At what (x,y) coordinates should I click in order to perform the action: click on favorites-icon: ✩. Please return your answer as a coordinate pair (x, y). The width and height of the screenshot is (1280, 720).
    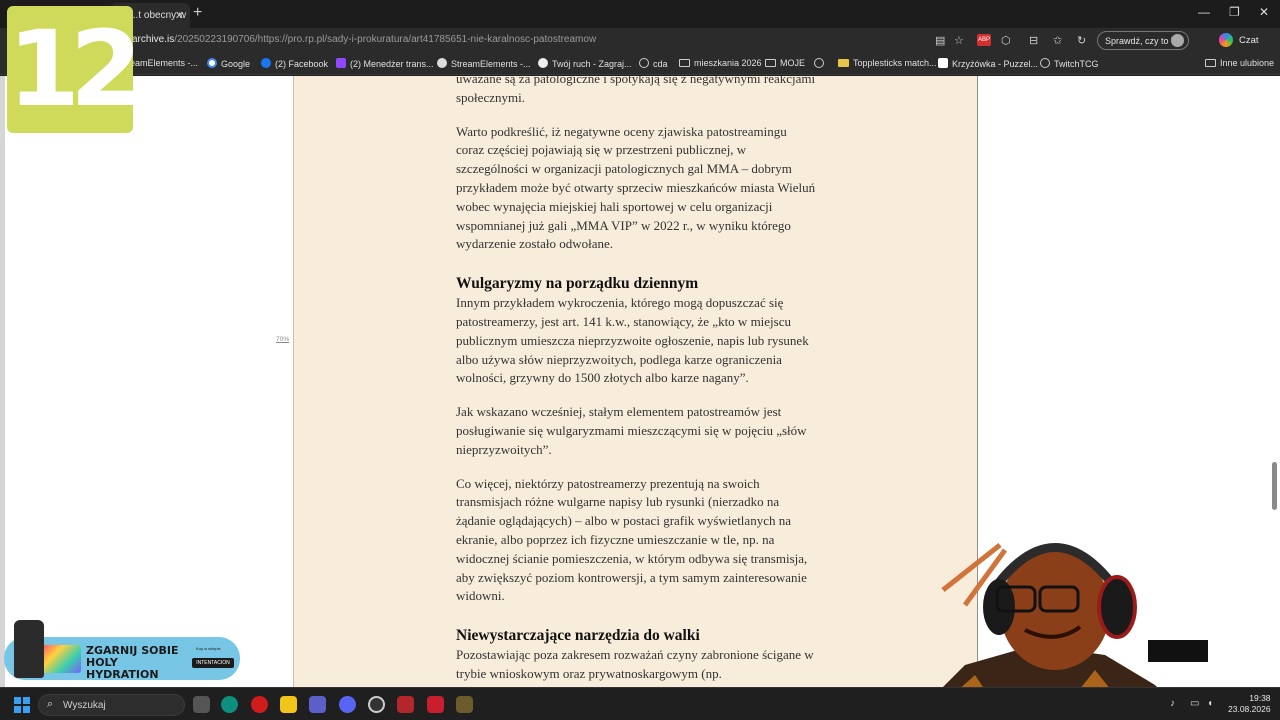
    Looking at the image, I should click on (1057, 40).